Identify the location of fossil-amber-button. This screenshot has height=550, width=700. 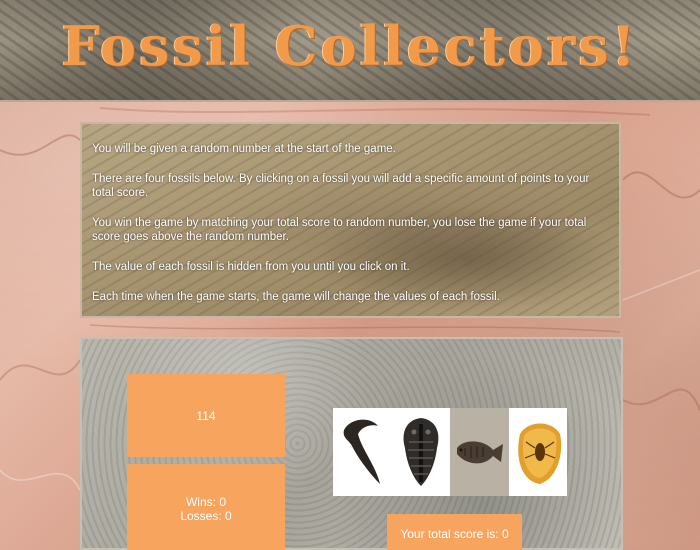
(537, 452).